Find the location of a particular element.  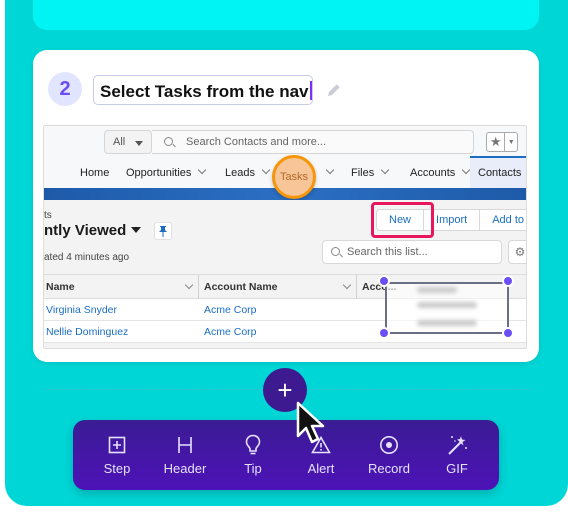

step-title-input: Select Tasks from the nav is located at coordinates (203, 90).